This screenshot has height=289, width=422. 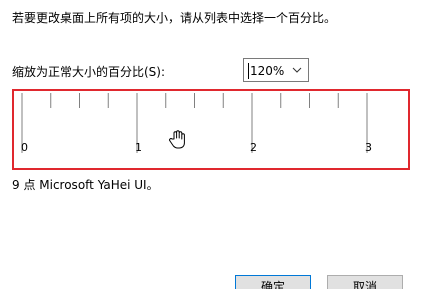 What do you see at coordinates (177, 139) in the screenshot?
I see `hand-cursor-icon` at bounding box center [177, 139].